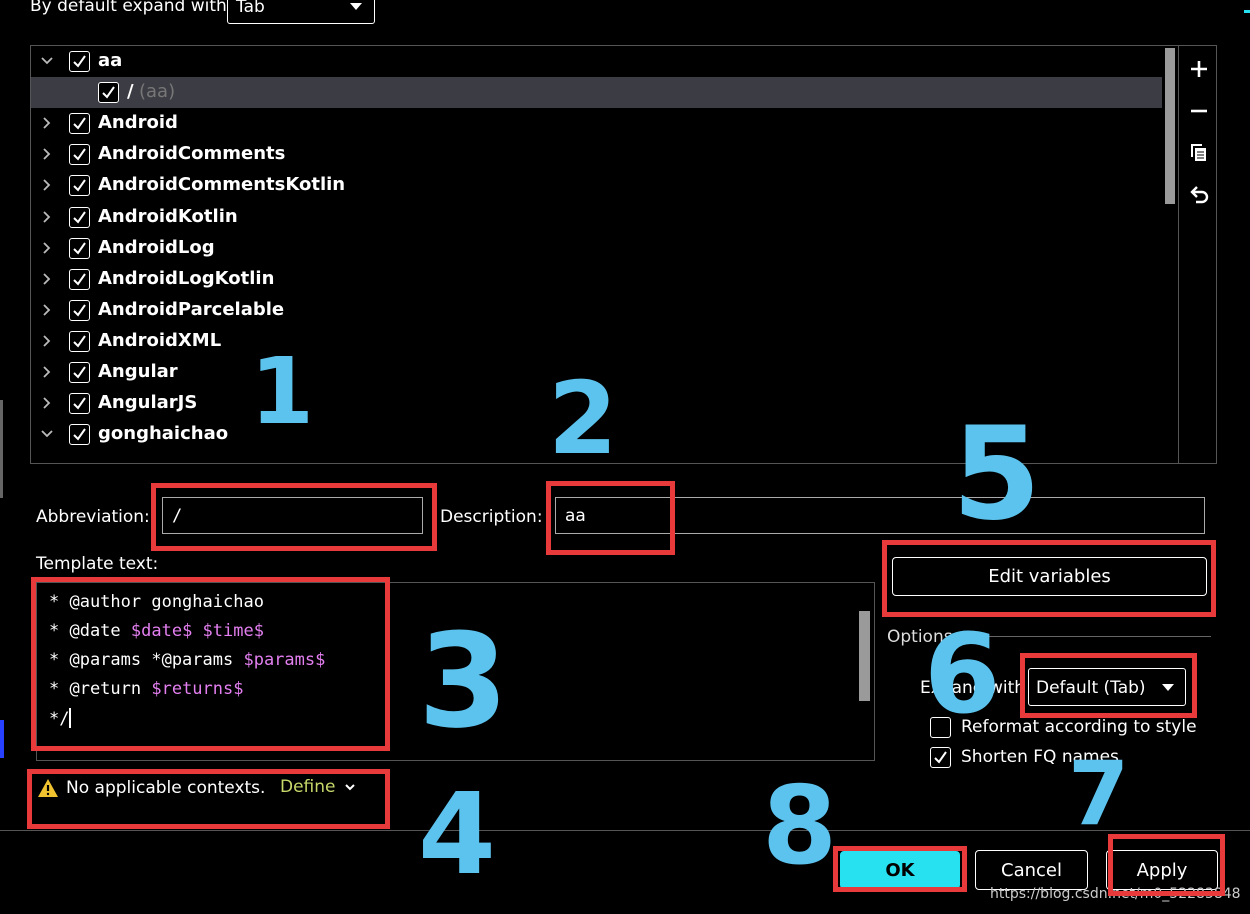 This screenshot has height=914, width=1250. Describe the element at coordinates (575, 516) in the screenshot. I see `description-value: aa` at that location.